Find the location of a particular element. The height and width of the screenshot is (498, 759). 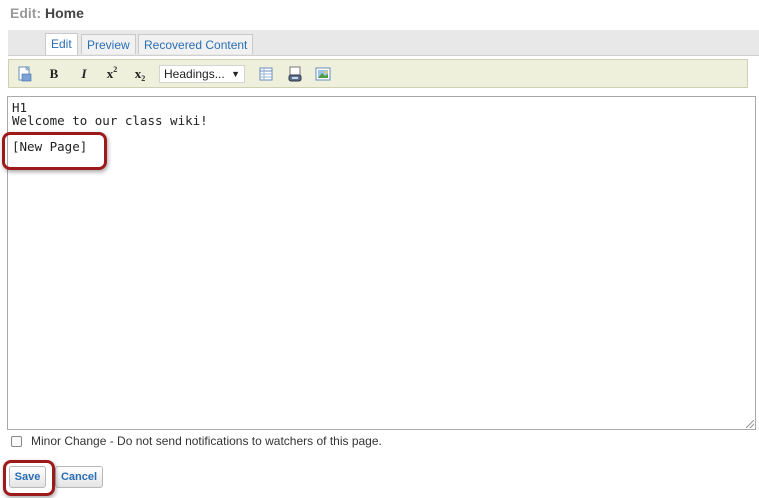

cancel-button: Cancel is located at coordinates (79, 477).